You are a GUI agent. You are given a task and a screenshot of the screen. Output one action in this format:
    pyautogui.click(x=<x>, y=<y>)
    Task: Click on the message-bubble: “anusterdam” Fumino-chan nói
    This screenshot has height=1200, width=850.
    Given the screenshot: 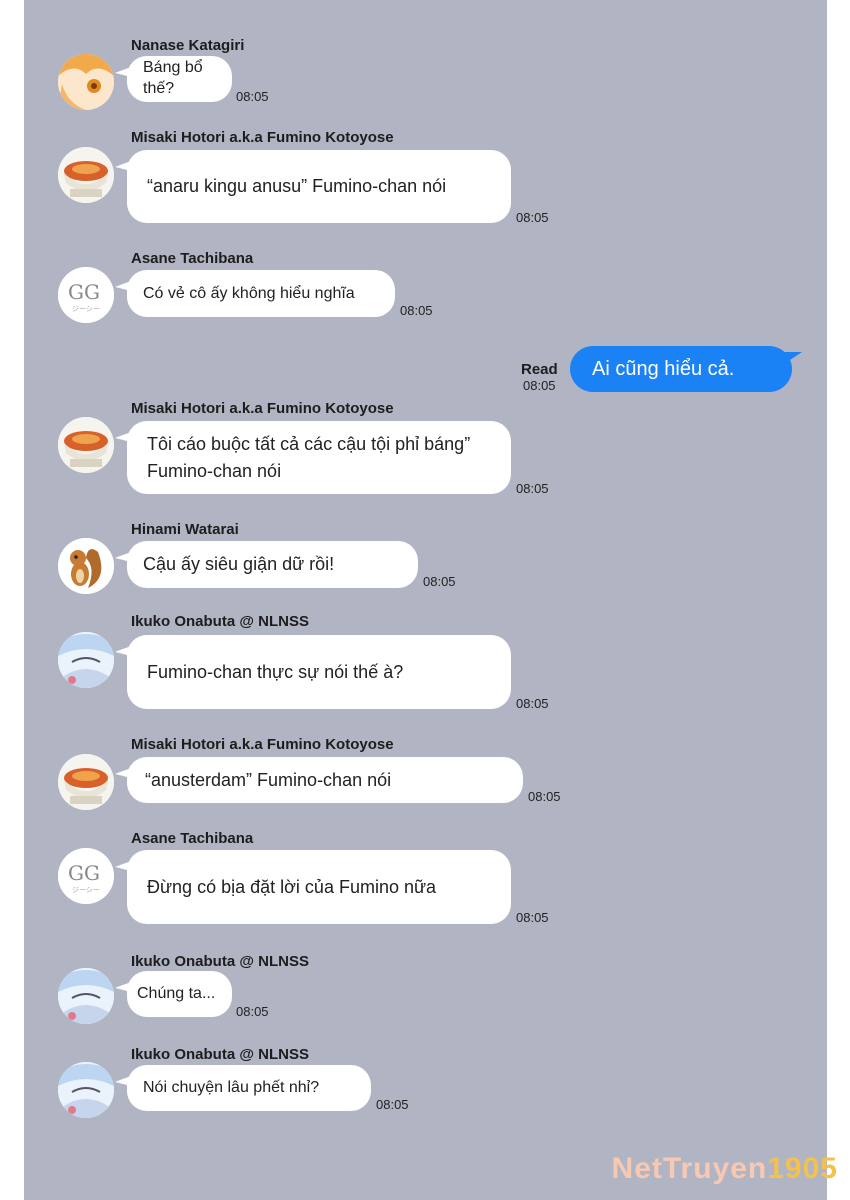 What is the action you would take?
    pyautogui.click(x=325, y=780)
    